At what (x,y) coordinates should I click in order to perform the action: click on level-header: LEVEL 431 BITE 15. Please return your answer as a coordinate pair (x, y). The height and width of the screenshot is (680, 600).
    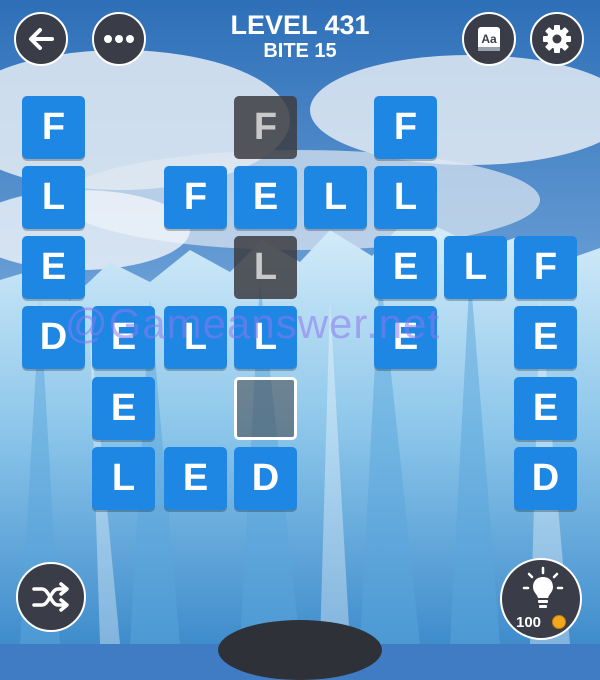
    Looking at the image, I should click on (300, 36).